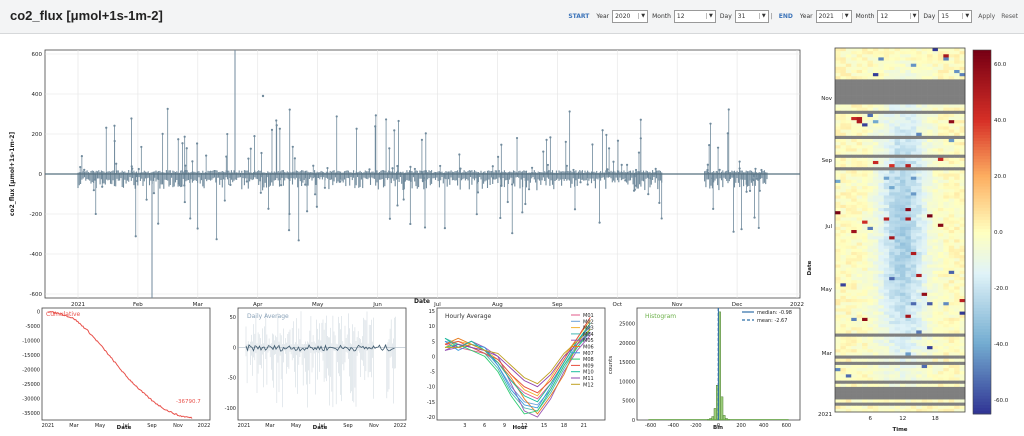 The image size is (1024, 436). What do you see at coordinates (986, 16) in the screenshot?
I see `apply-button: Apply` at bounding box center [986, 16].